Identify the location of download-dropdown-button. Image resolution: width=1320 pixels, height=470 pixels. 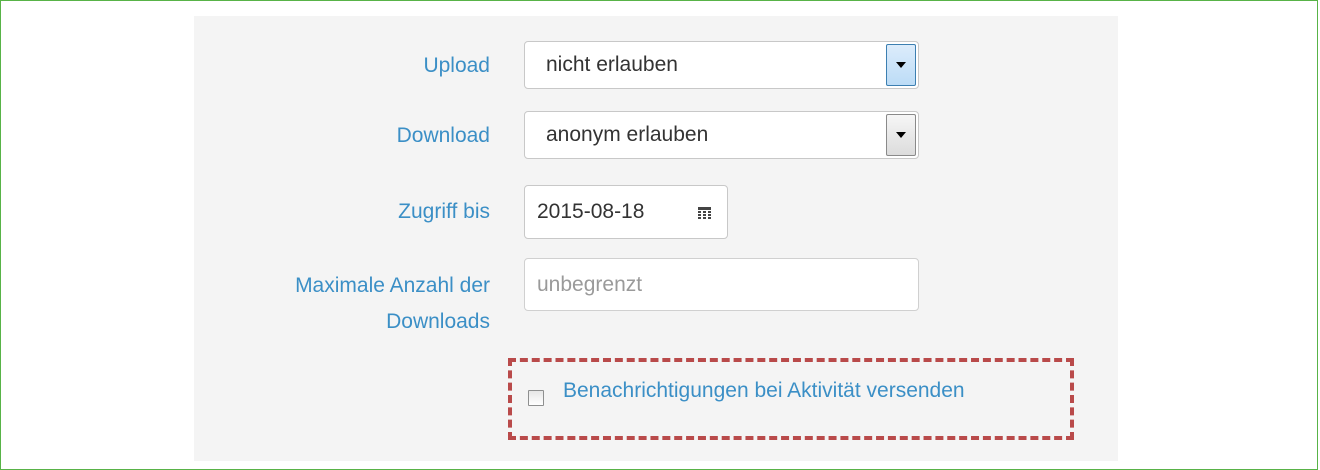
(901, 135).